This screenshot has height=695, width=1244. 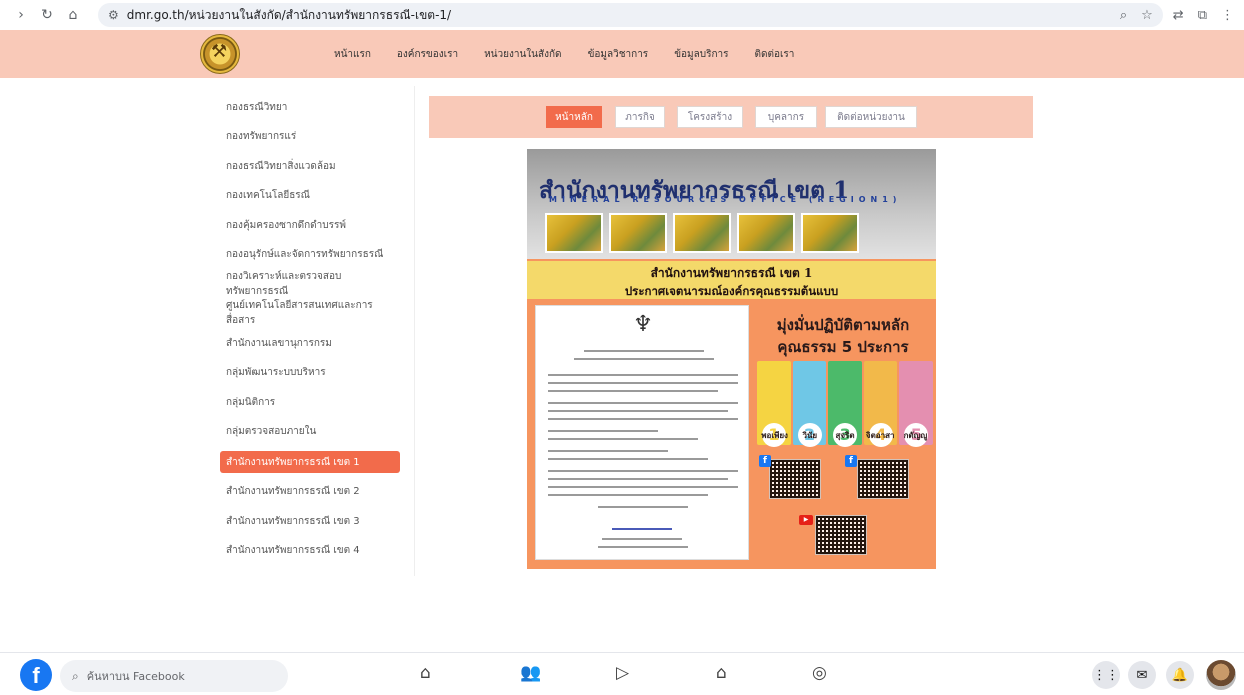 What do you see at coordinates (1123, 15) in the screenshot?
I see `zoom-icon: ⌕` at bounding box center [1123, 15].